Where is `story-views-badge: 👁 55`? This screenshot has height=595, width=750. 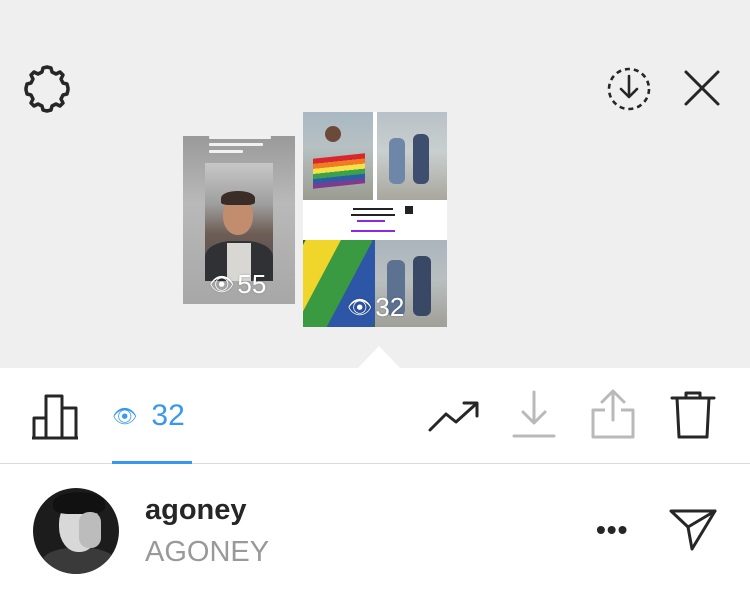 story-views-badge: 👁 55 is located at coordinates (237, 284).